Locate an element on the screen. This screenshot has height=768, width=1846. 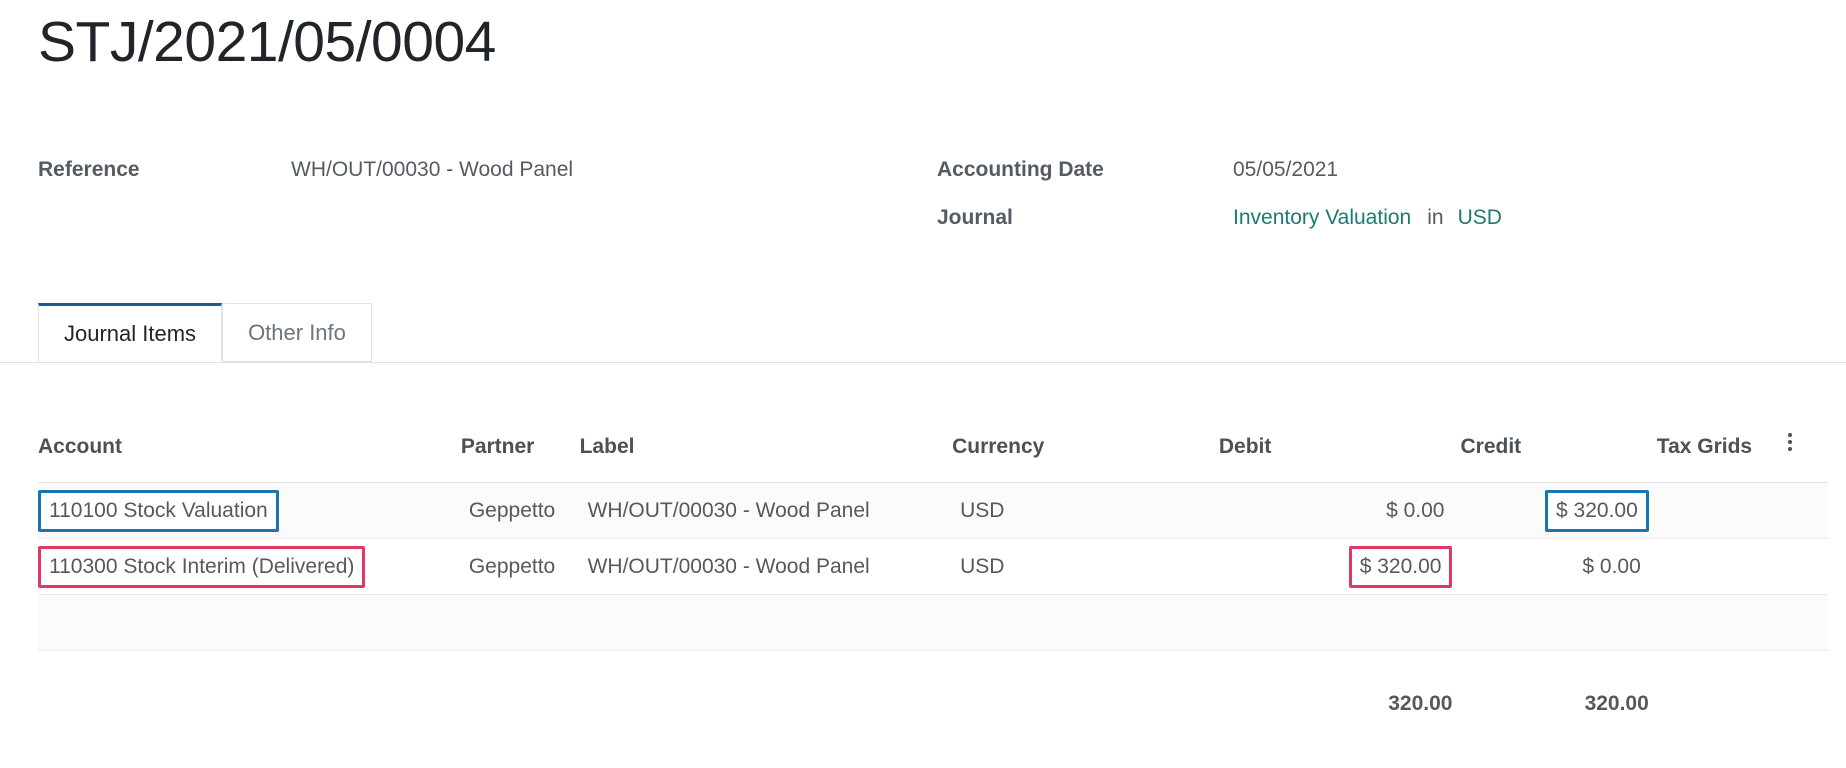
cell-account-value: 110100 Stock Valuation is located at coordinates (158, 510).